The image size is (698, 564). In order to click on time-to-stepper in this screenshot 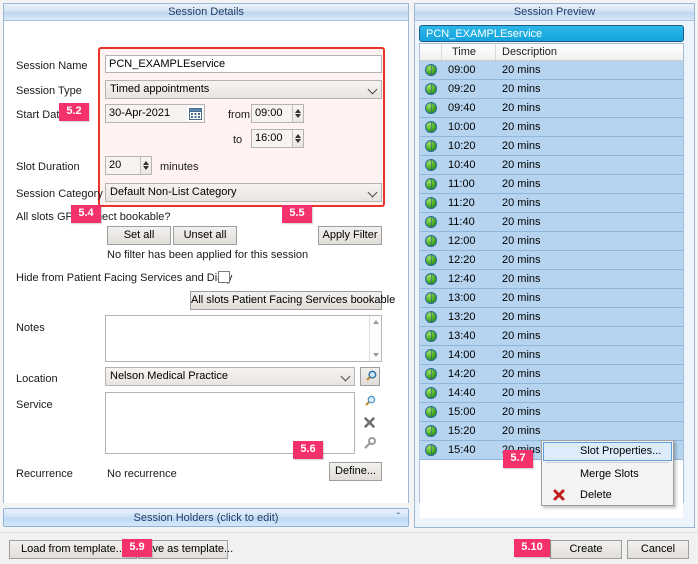, I will do `click(297, 138)`.